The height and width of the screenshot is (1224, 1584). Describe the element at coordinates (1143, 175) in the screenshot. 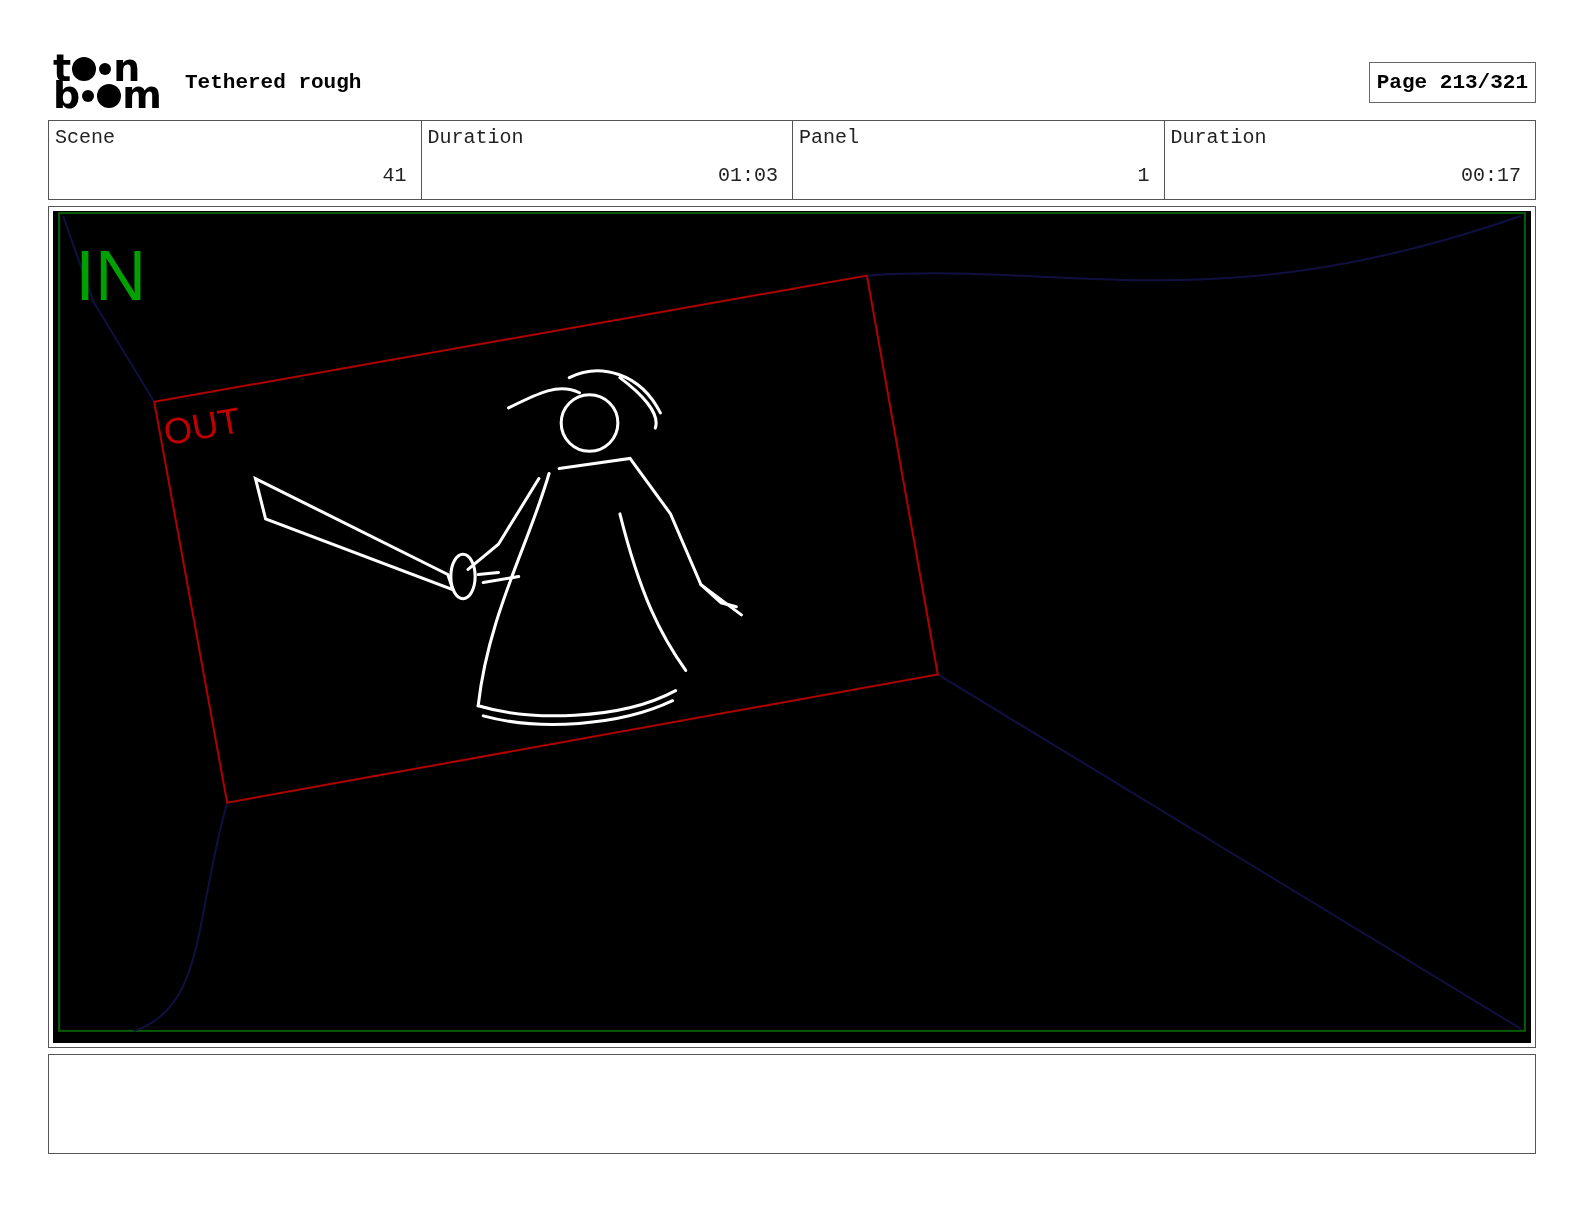

I see `field-value: 1` at that location.